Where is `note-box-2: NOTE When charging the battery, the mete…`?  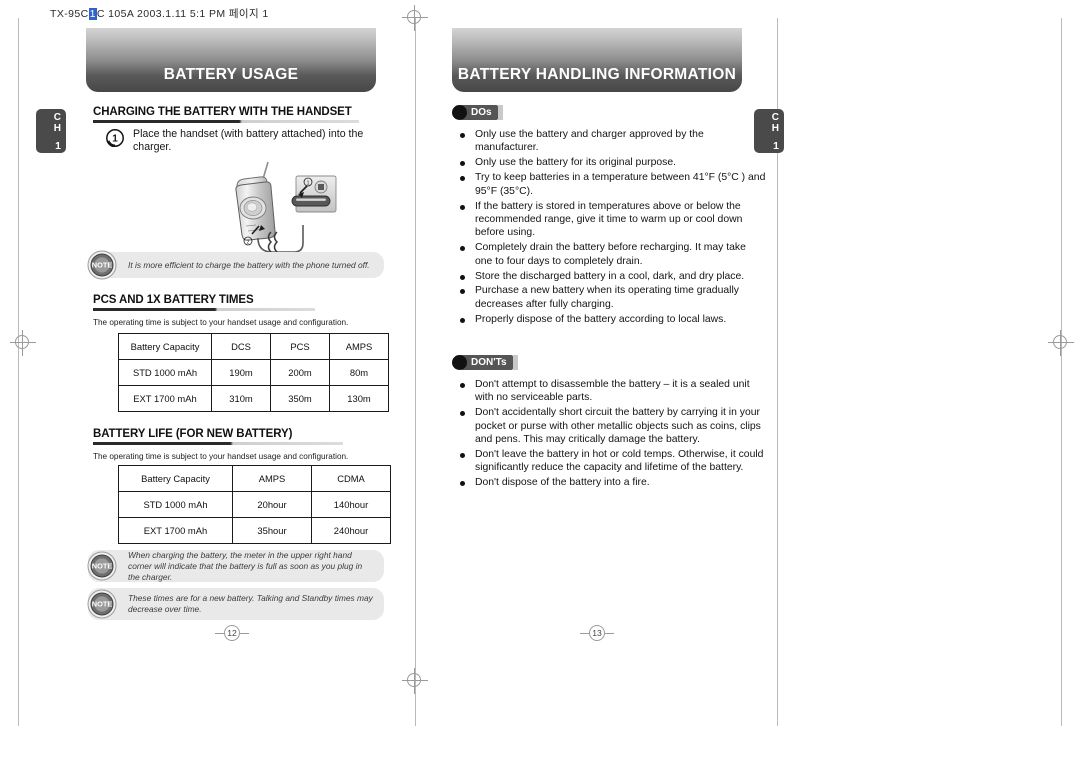
note-box-2: NOTE When charging the battery, the mete… is located at coordinates (235, 565).